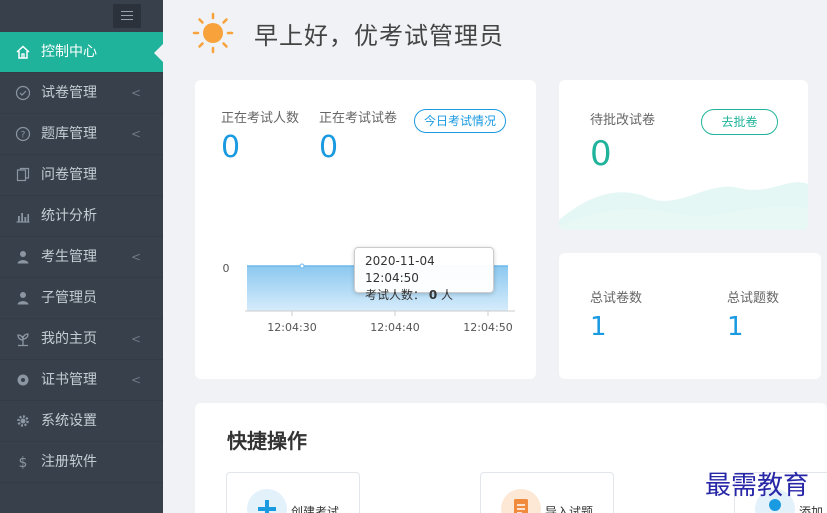 This screenshot has height=513, width=827. I want to click on document-icon, so click(521, 501).